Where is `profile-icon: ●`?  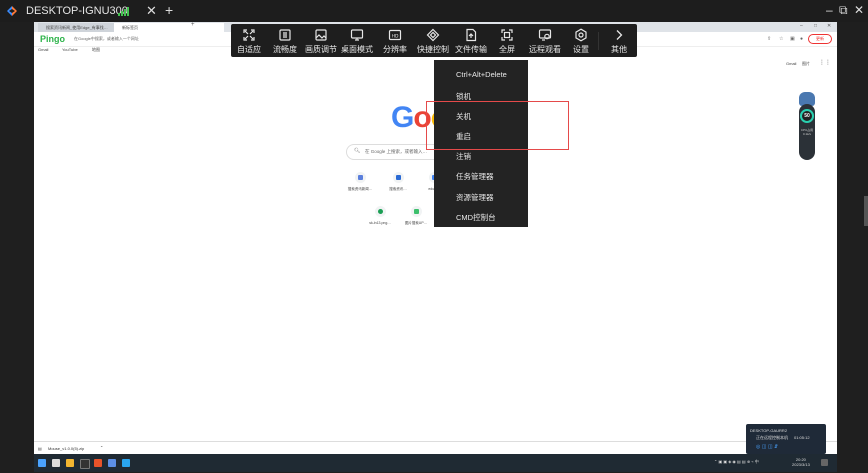
profile-icon: ● is located at coordinates (801, 39).